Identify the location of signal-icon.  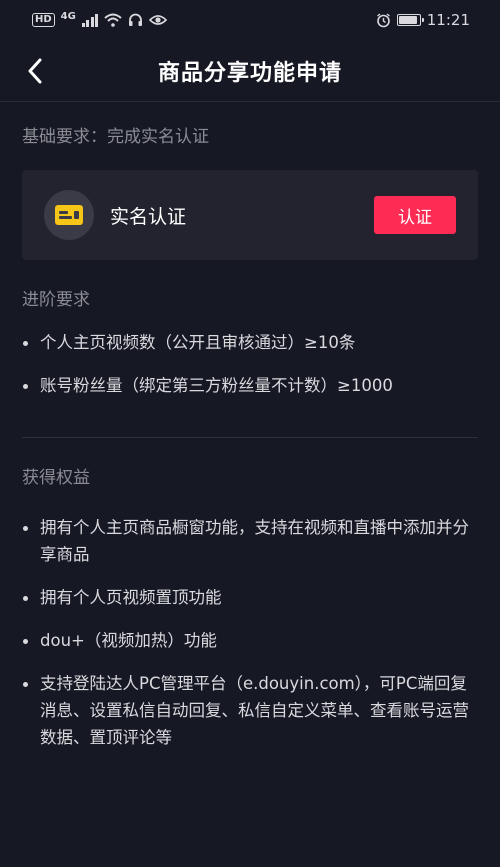
(90, 20).